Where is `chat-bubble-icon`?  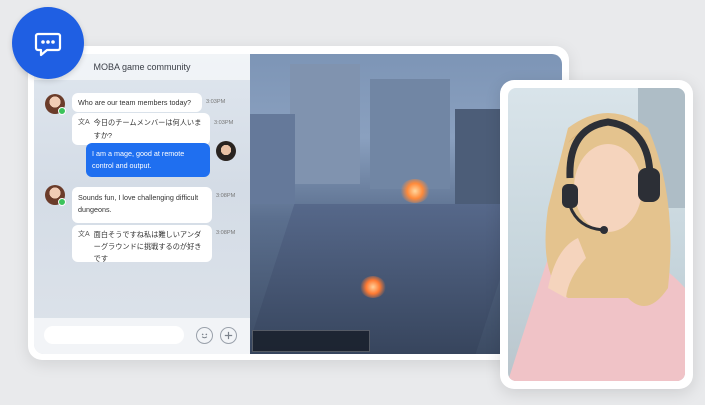 chat-bubble-icon is located at coordinates (48, 44).